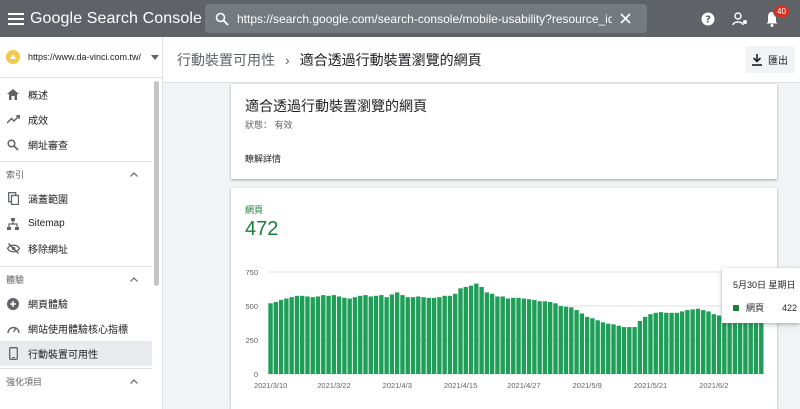 Image resolution: width=800 pixels, height=409 pixels. I want to click on sidebar-section-experience: 體驗, so click(76, 278).